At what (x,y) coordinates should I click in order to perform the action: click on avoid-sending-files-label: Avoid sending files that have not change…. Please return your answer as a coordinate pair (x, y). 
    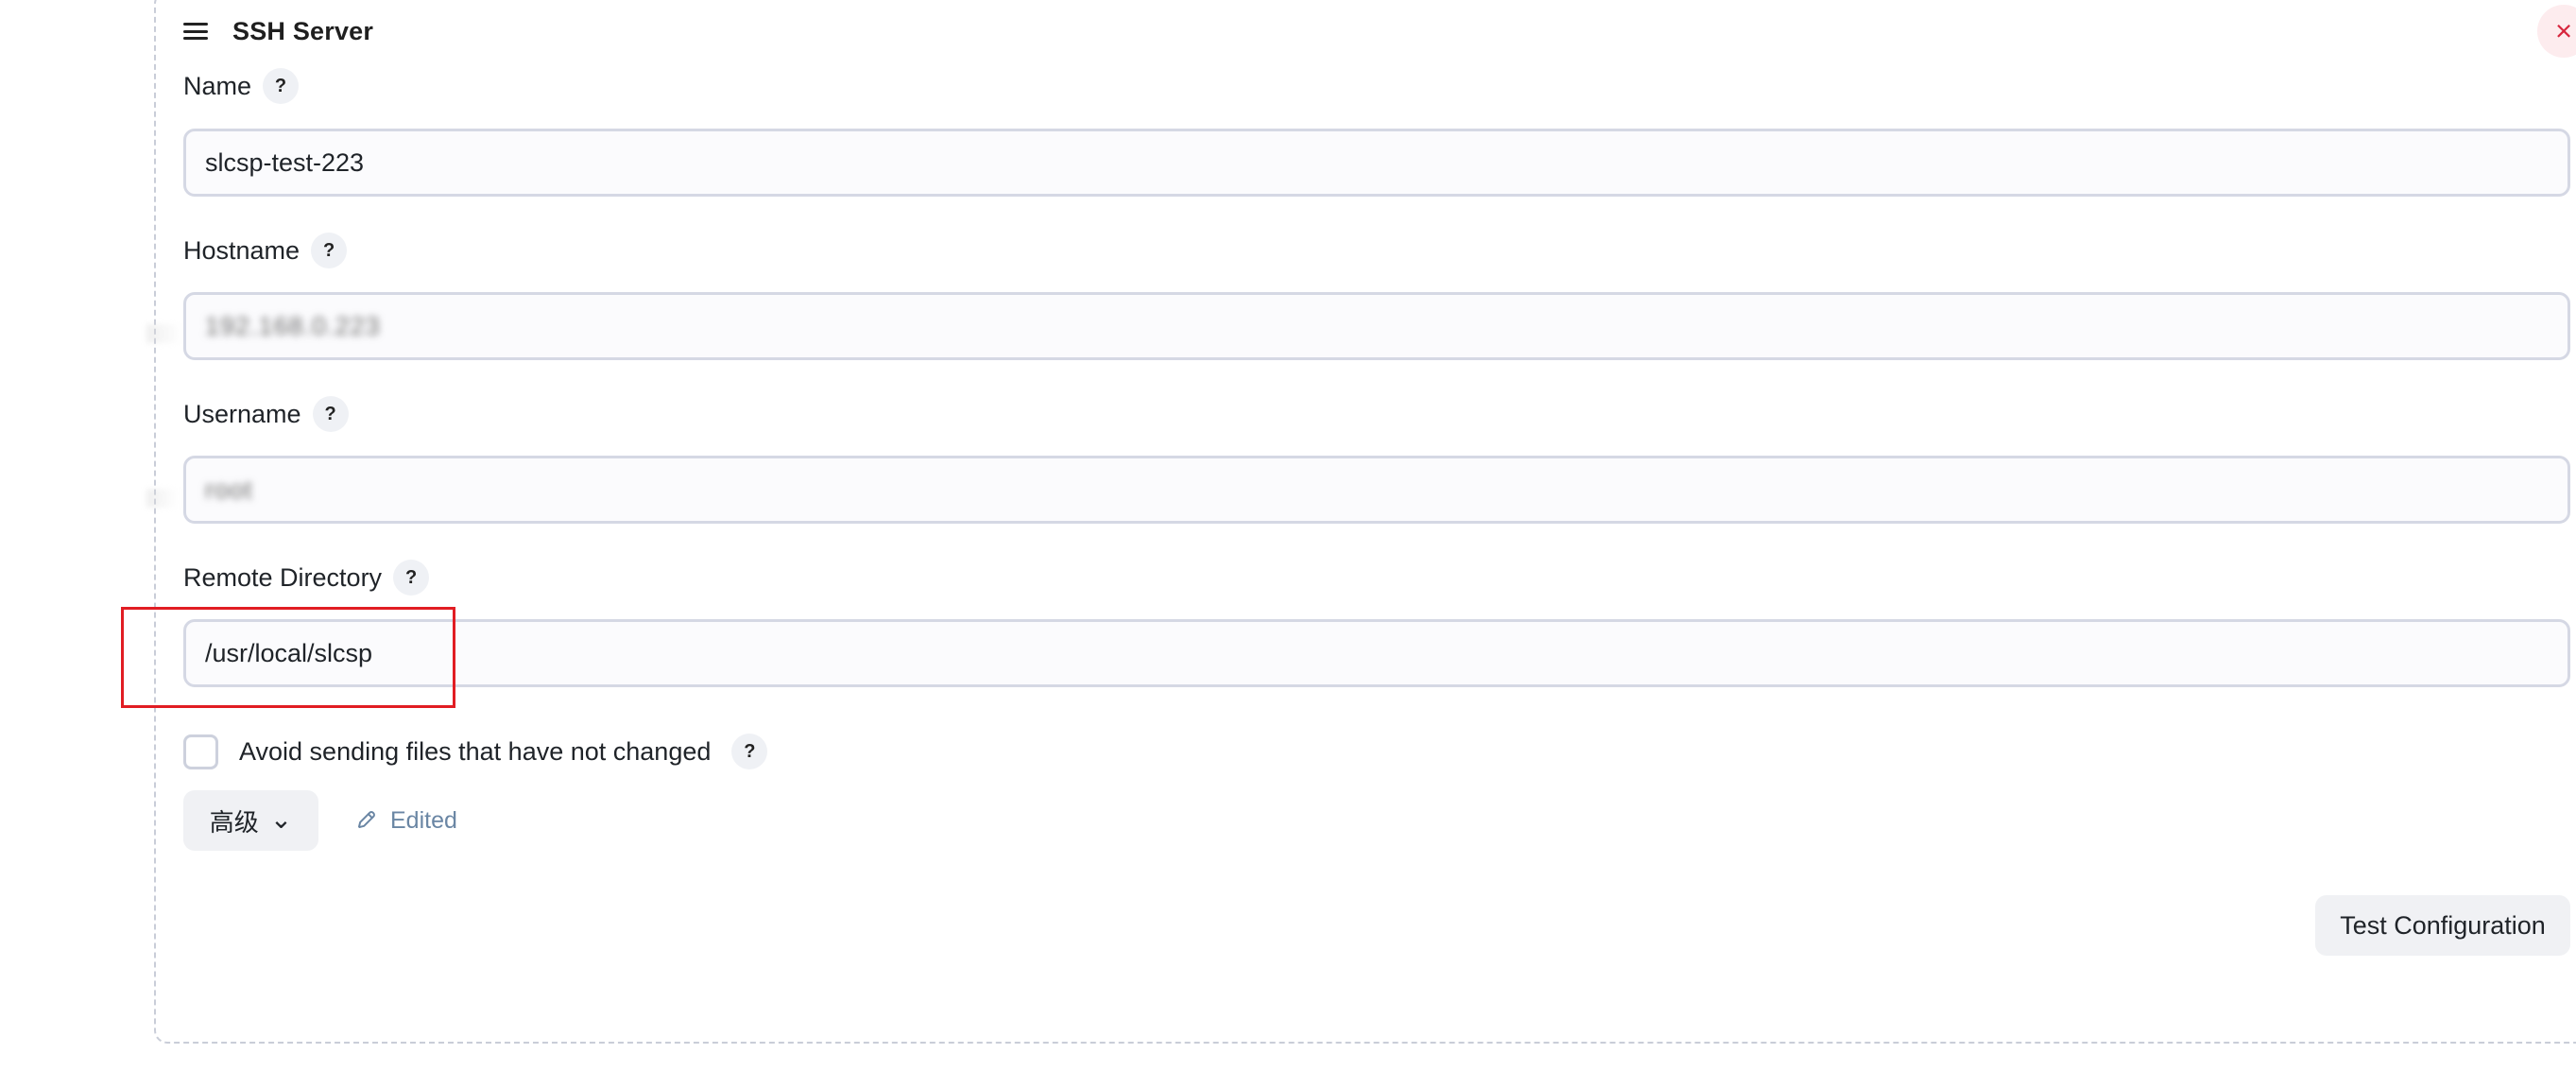
    Looking at the image, I should click on (475, 752).